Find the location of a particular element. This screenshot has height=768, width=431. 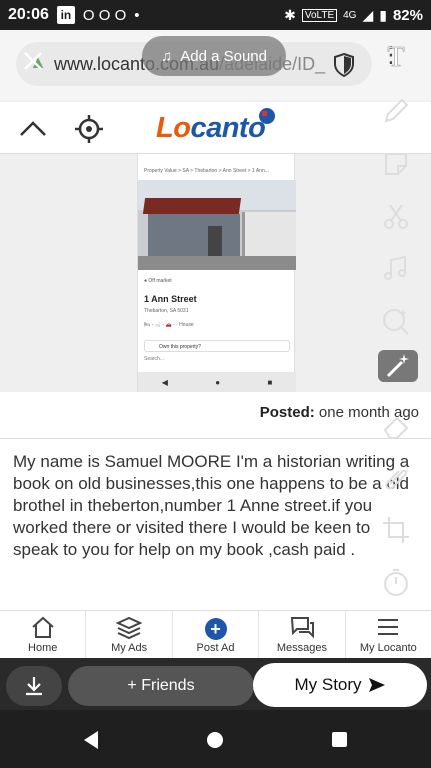

sticker-icon is located at coordinates (396, 164).